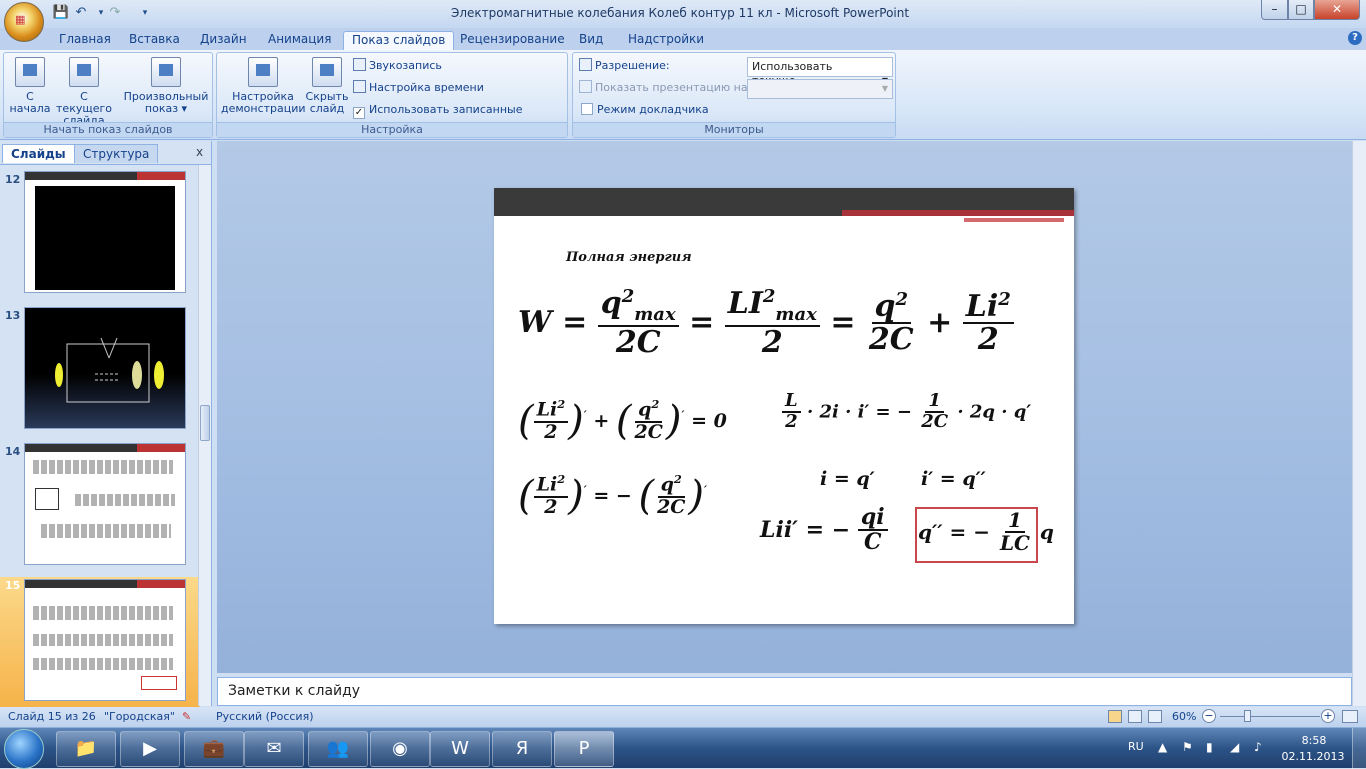 The height and width of the screenshot is (769, 1366). Describe the element at coordinates (1234, 747) in the screenshot. I see `signal-icon: ◢` at that location.